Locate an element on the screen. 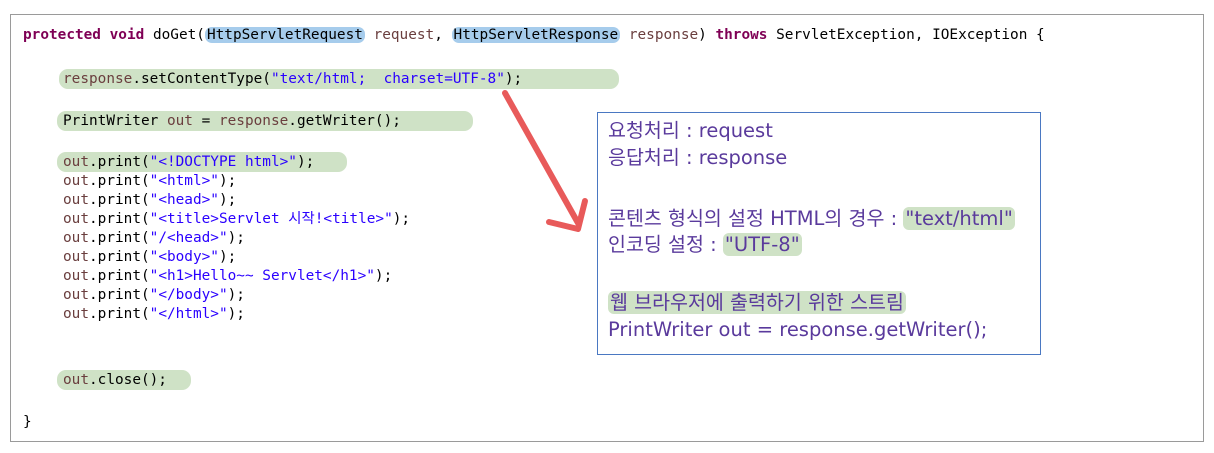 This screenshot has height=453, width=1214. note-content-type: 콘텐츠 형식의 설정 HTML의 경우 : "text/html" is located at coordinates (811, 219).